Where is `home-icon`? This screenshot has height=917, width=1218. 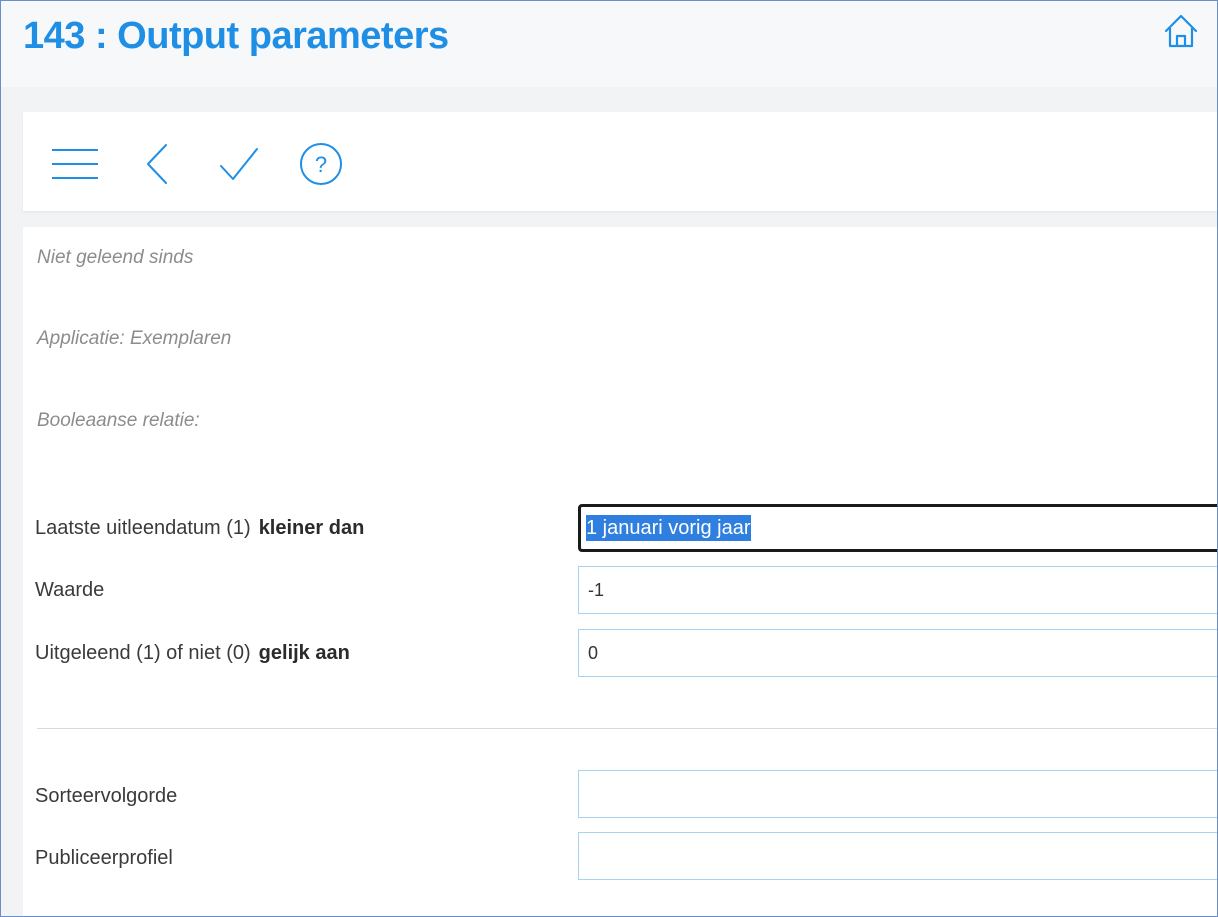 home-icon is located at coordinates (1181, 31).